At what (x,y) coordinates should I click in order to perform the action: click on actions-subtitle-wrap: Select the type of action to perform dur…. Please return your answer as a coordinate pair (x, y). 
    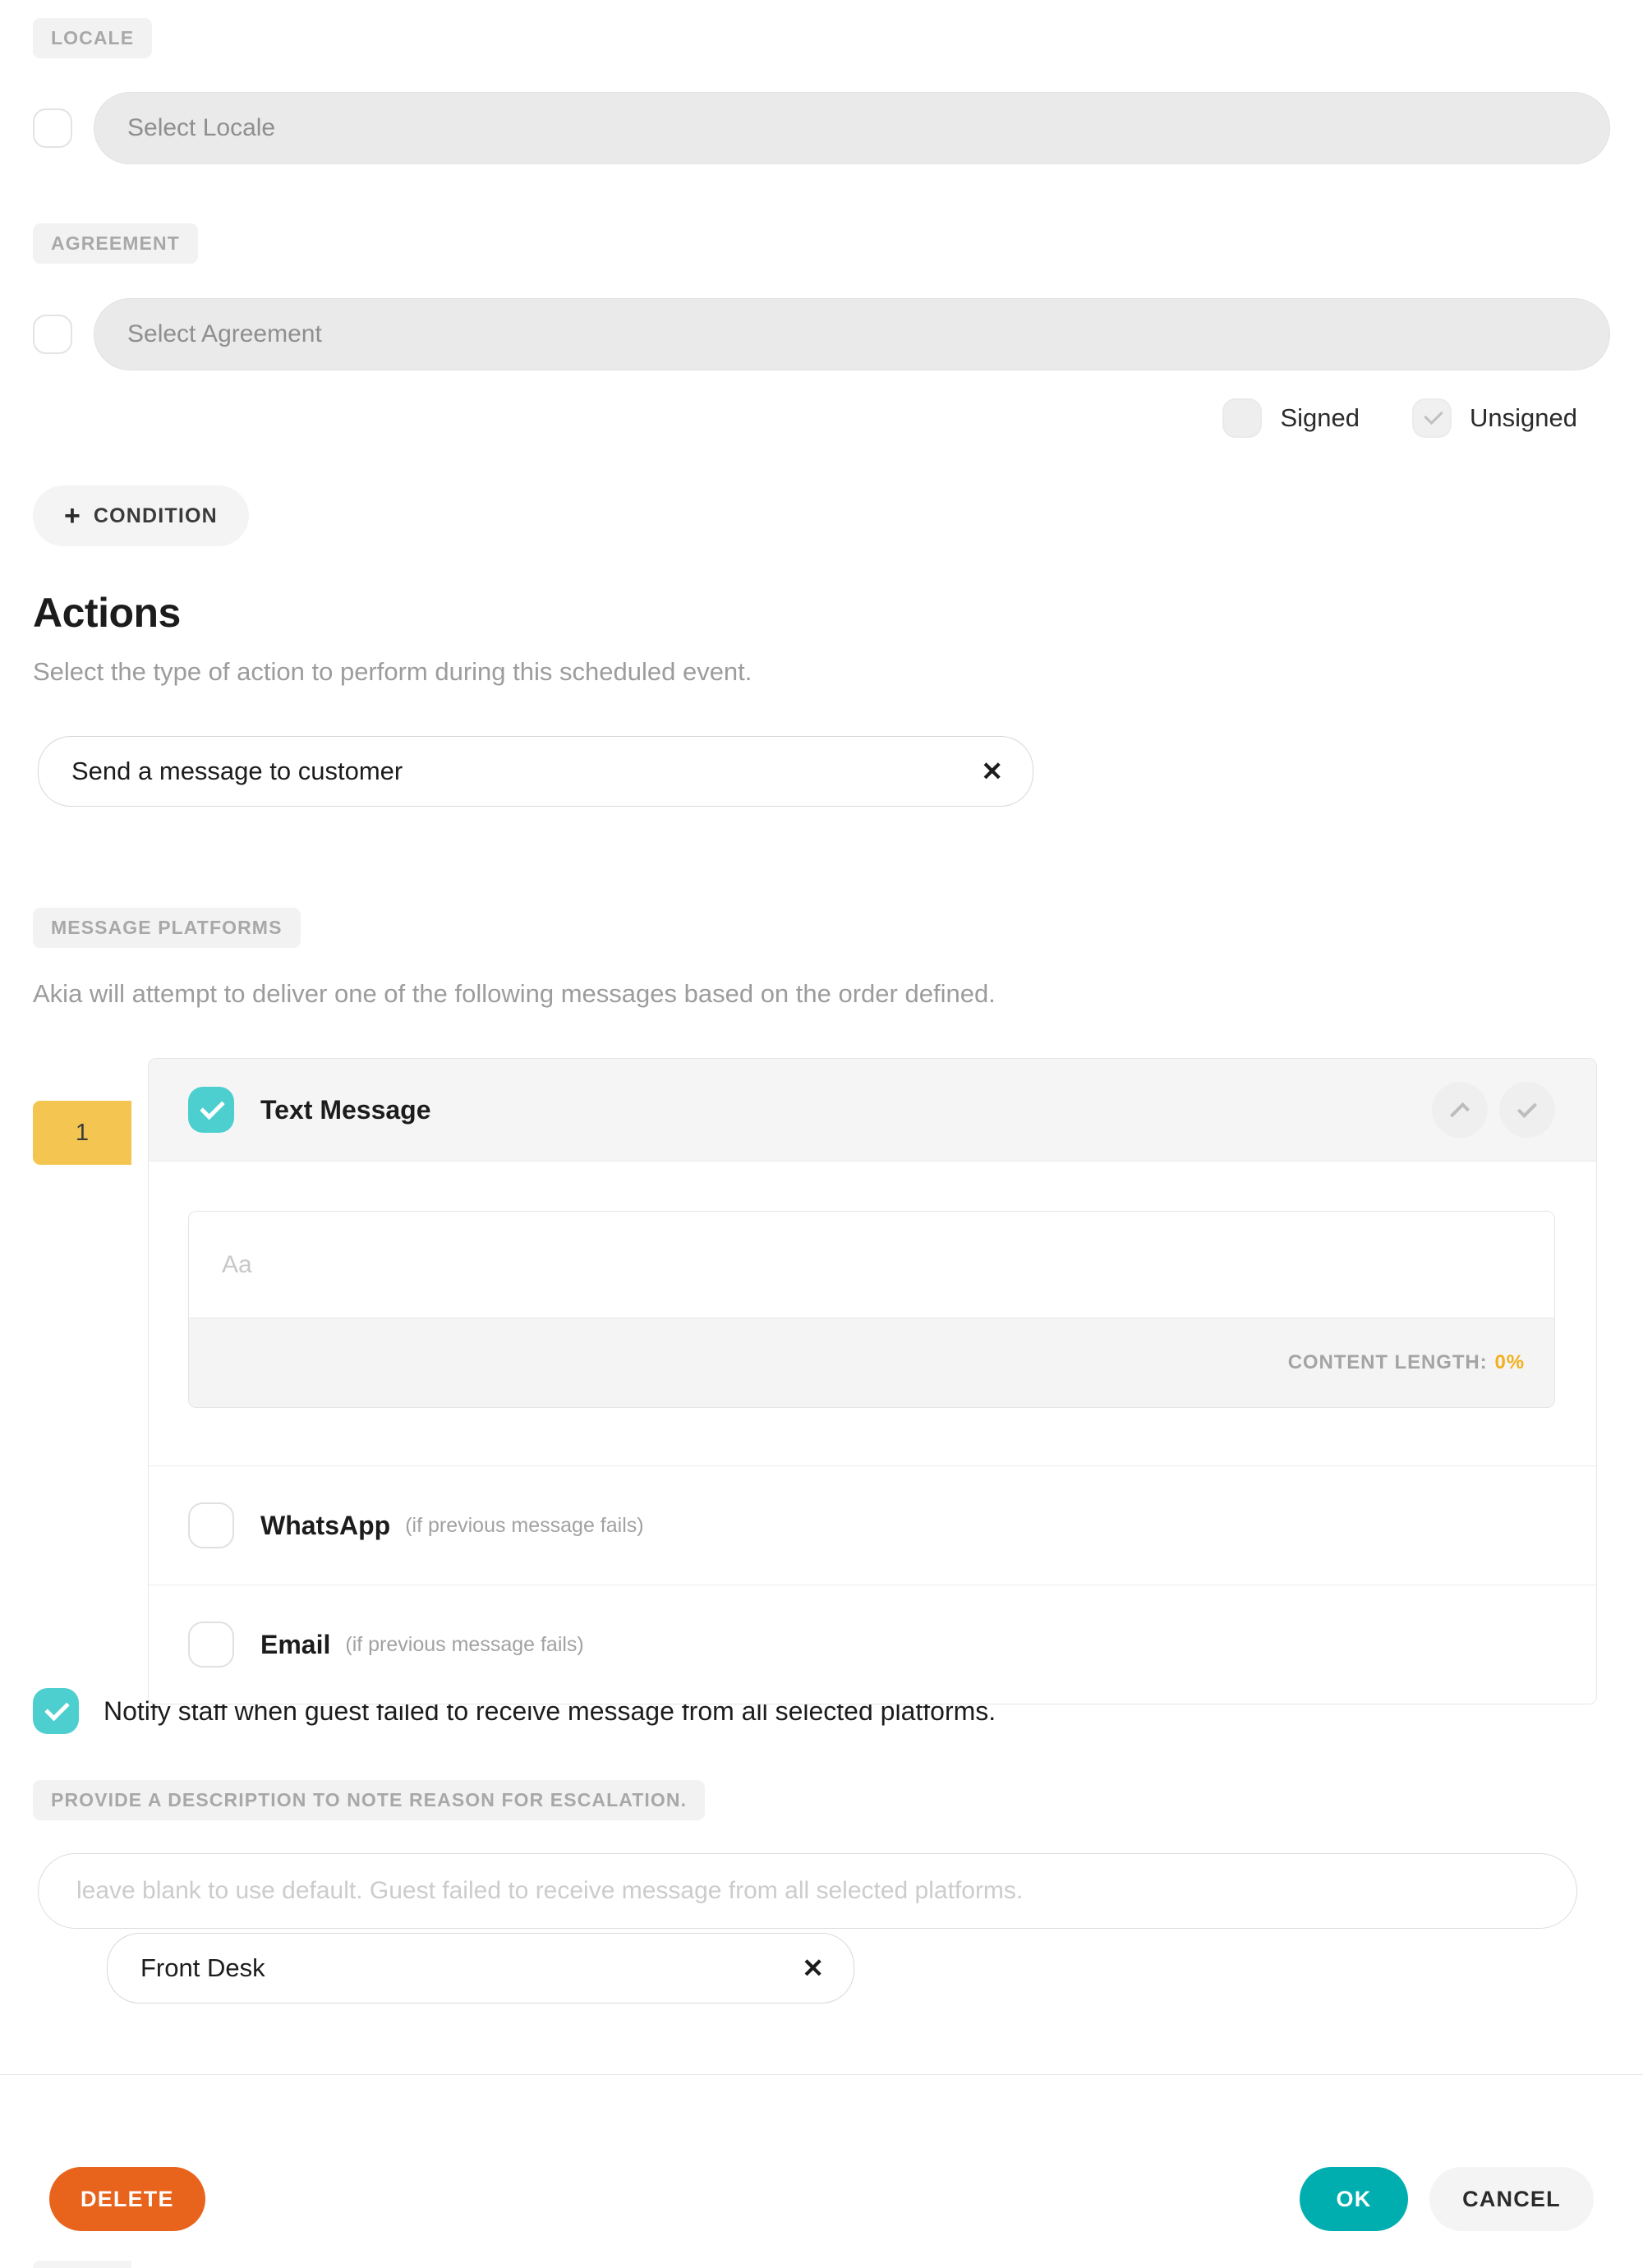
    Looking at the image, I should click on (392, 672).